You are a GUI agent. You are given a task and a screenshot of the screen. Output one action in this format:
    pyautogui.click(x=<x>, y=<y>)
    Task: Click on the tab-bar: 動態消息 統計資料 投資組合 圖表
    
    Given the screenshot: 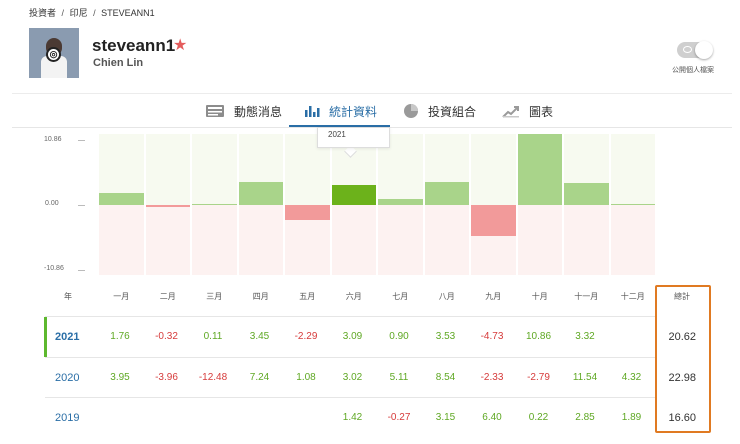 What is the action you would take?
    pyautogui.click(x=372, y=110)
    